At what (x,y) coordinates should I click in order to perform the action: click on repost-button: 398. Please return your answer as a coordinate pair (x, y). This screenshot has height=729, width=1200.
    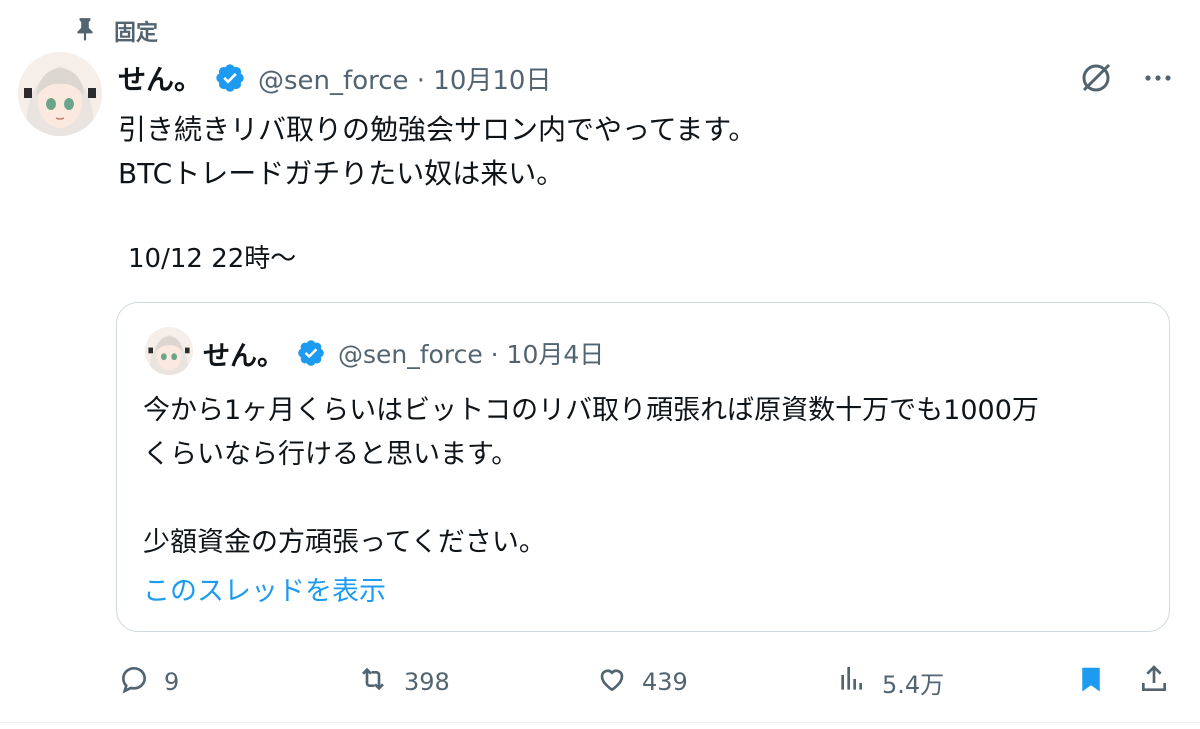
    Looking at the image, I should click on (403, 682).